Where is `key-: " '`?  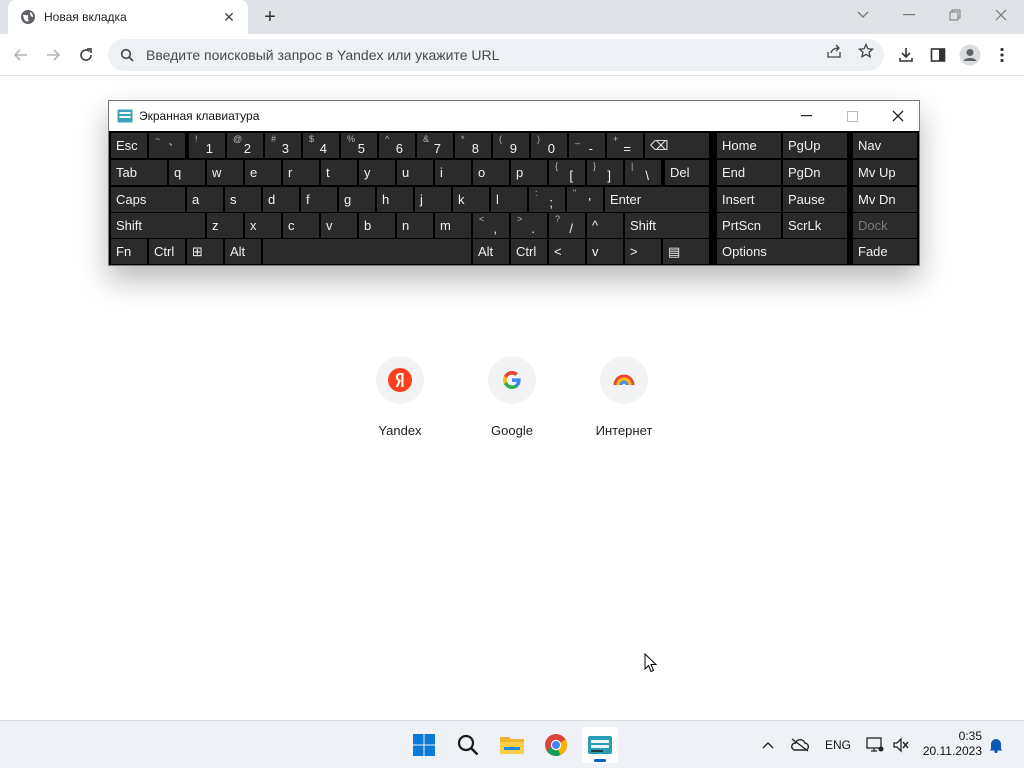
key-: " ' is located at coordinates (585, 199).